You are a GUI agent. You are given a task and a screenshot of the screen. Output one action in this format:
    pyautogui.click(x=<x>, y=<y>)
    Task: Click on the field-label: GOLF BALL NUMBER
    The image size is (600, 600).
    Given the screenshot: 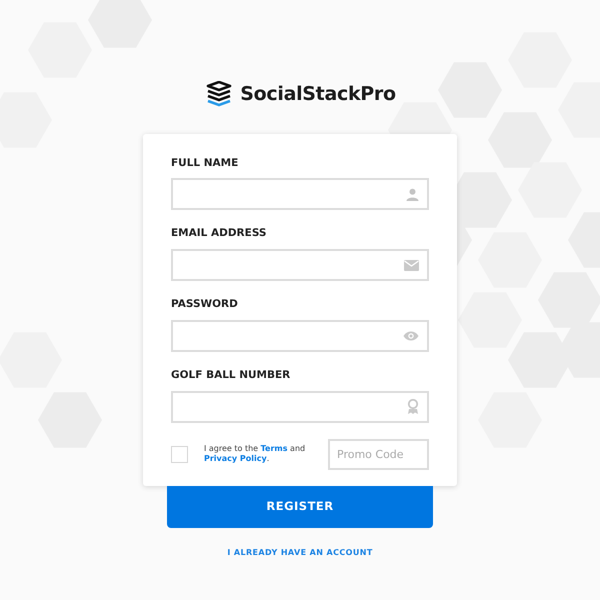 What is the action you would take?
    pyautogui.click(x=231, y=375)
    